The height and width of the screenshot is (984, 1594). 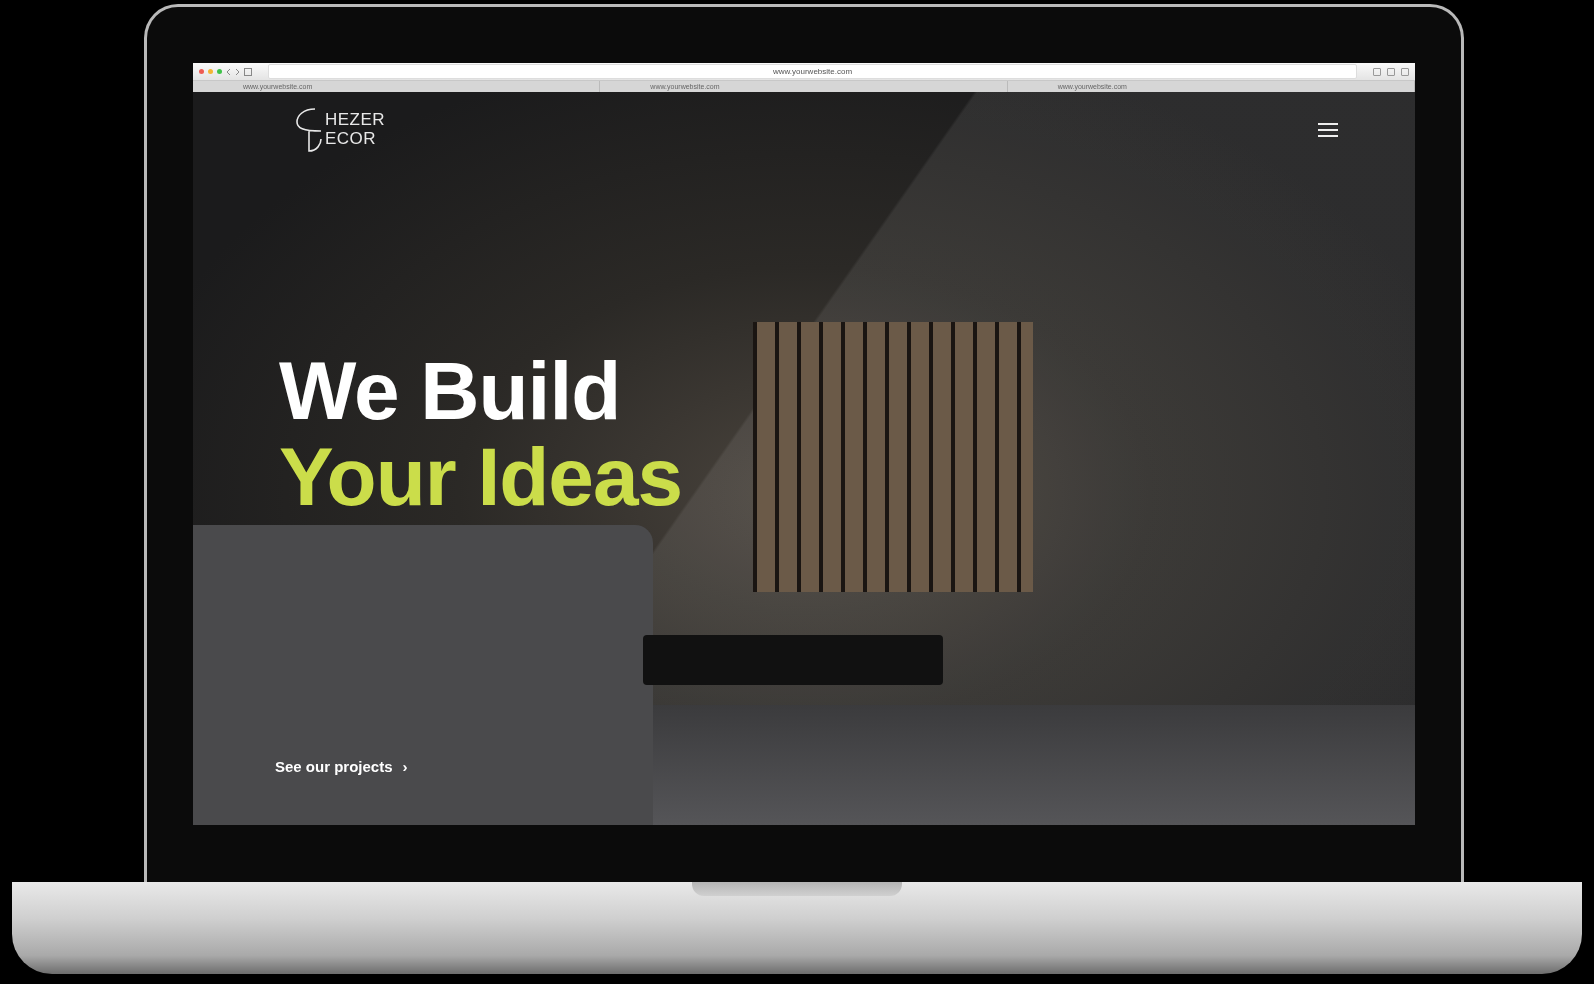 What do you see at coordinates (233, 71) in the screenshot?
I see `back-forward-icon` at bounding box center [233, 71].